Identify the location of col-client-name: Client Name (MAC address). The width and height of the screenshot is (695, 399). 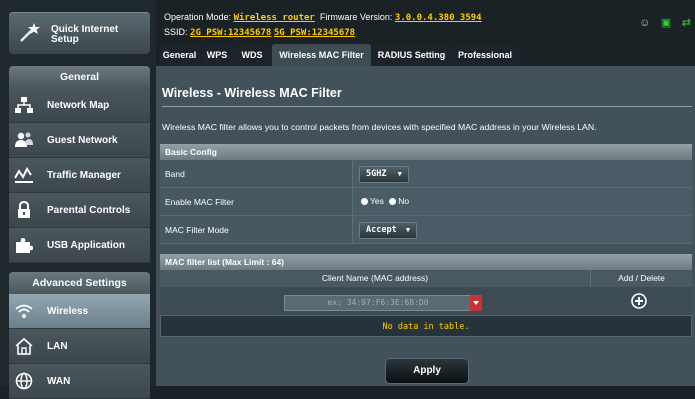
(375, 278).